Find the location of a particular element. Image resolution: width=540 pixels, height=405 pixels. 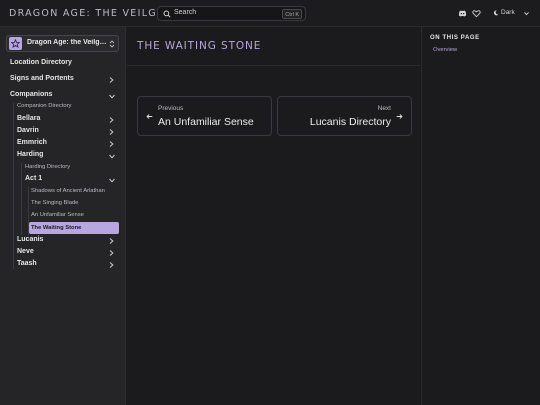

previous-title: An Unfamiliar Sense is located at coordinates (206, 122).